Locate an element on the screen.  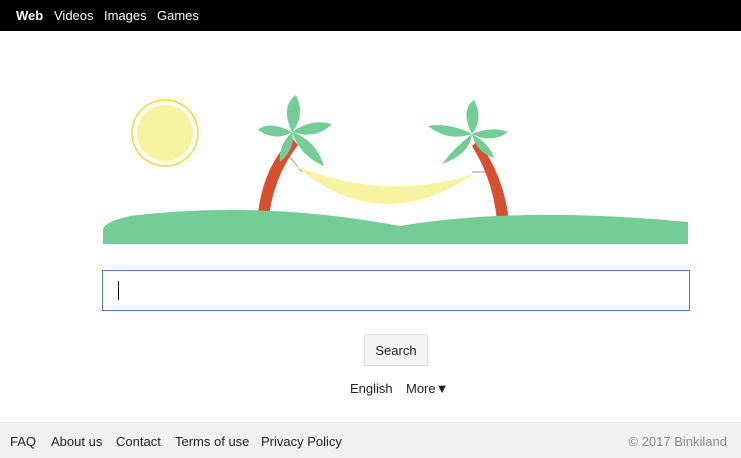
footer-link-contact: Contact is located at coordinates (138, 441).